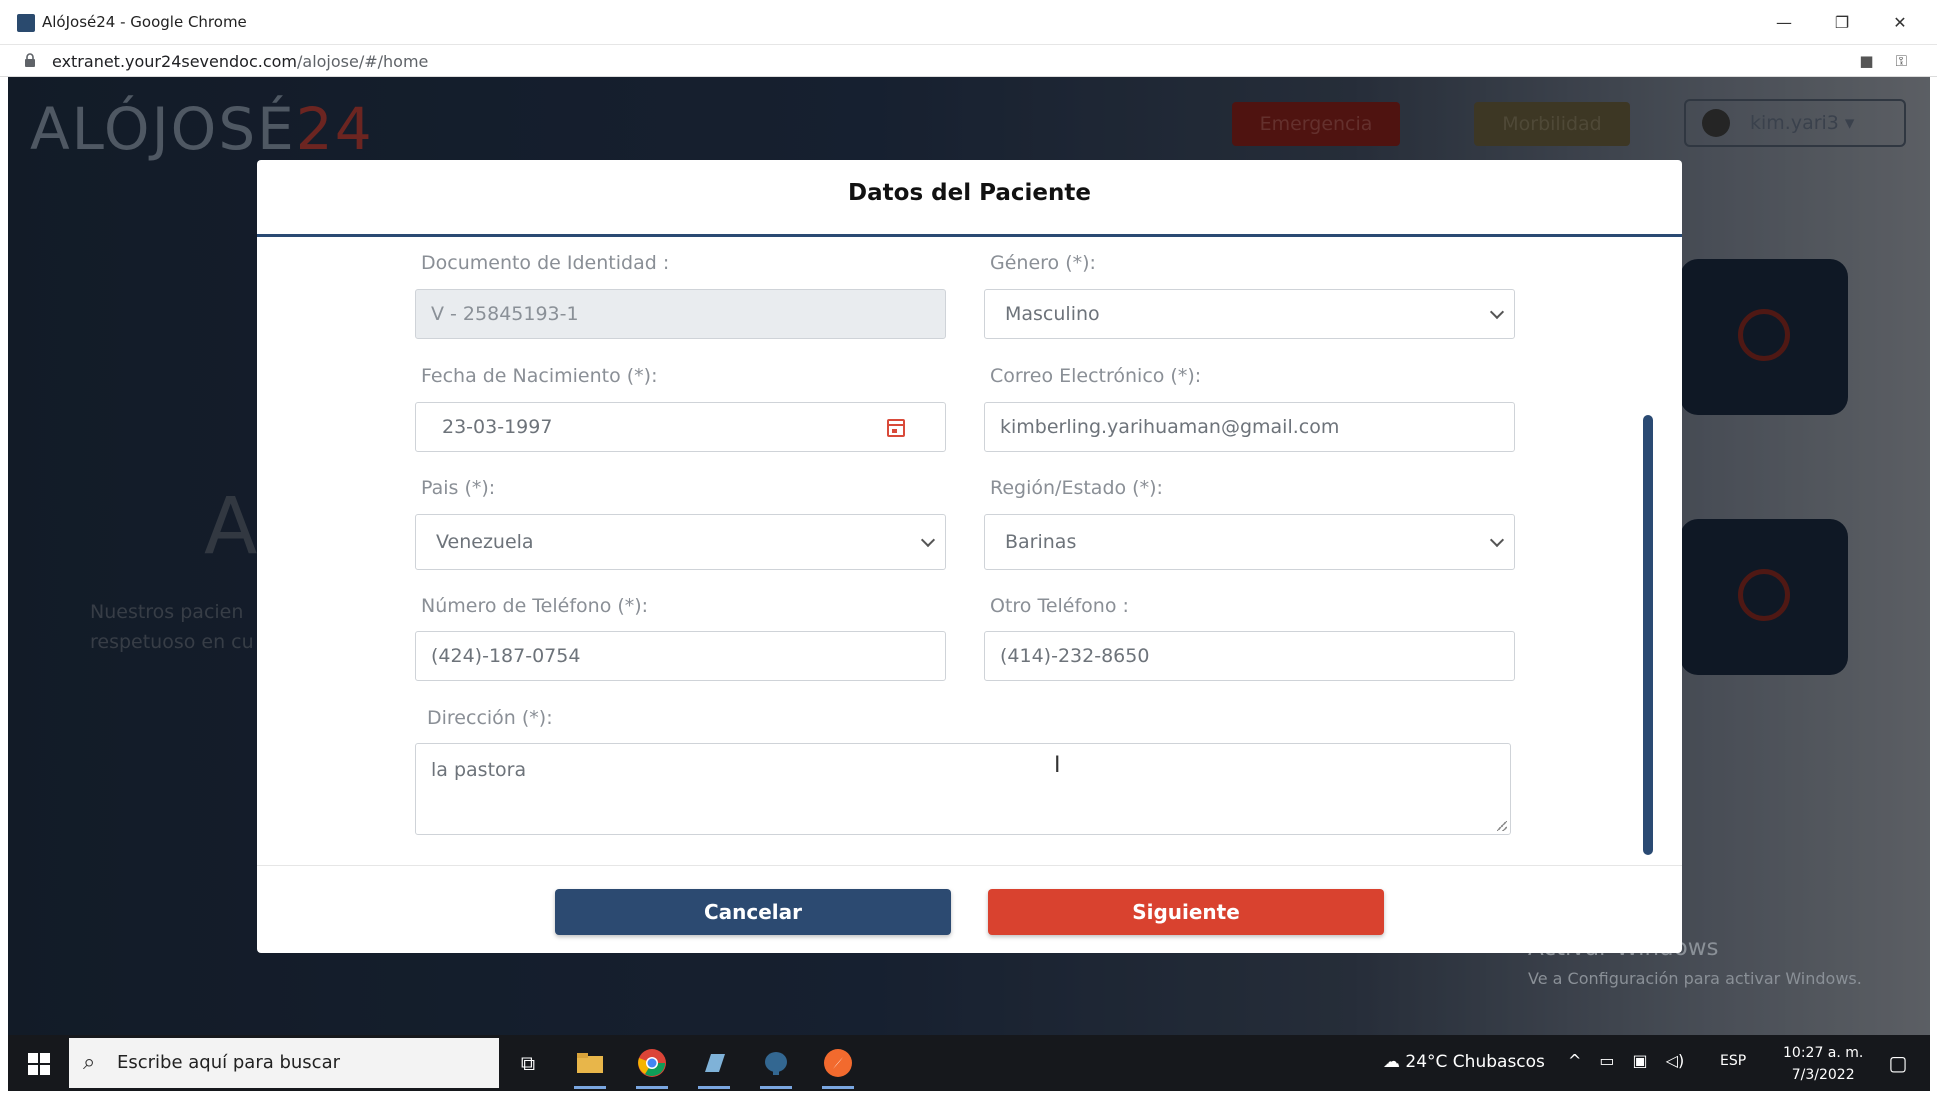 This screenshot has width=1937, height=1097. I want to click on watermark-subtitle: Ve a Configuración para activar Windows., so click(1695, 978).